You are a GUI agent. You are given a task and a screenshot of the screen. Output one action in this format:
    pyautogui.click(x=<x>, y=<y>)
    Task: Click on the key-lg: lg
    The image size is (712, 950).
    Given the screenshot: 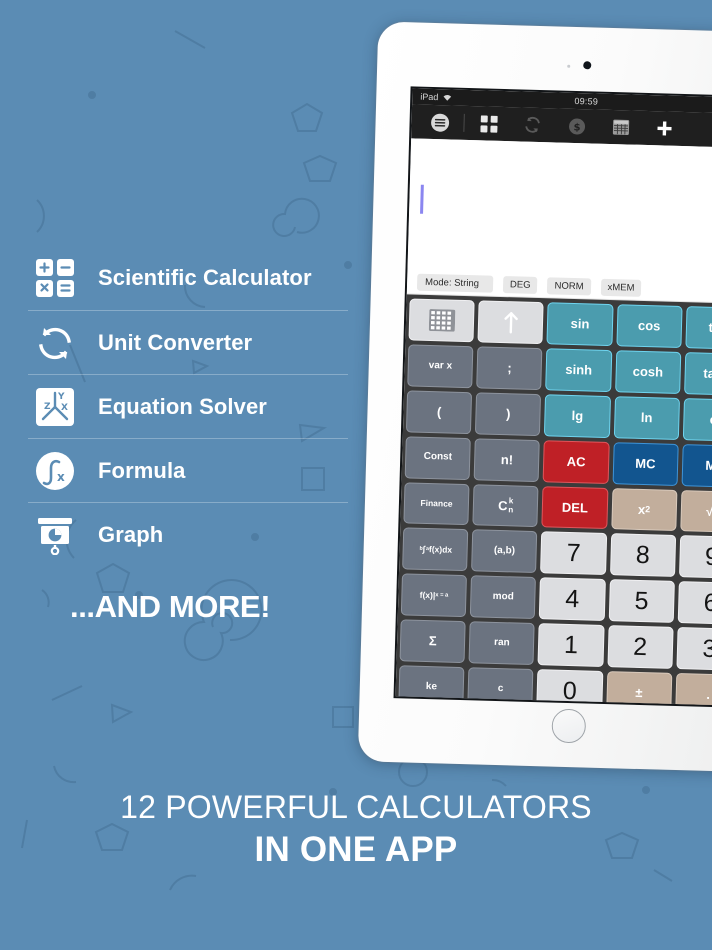 What is the action you would take?
    pyautogui.click(x=577, y=416)
    